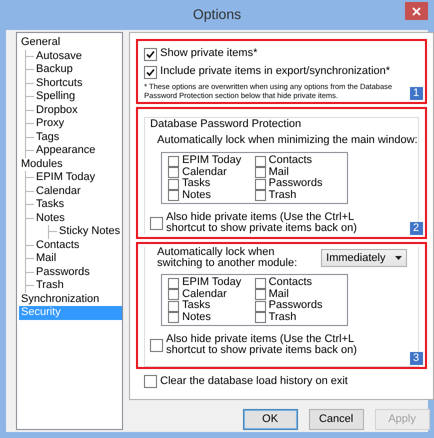 The image size is (434, 438). I want to click on dropdown: Immediately, so click(364, 258).